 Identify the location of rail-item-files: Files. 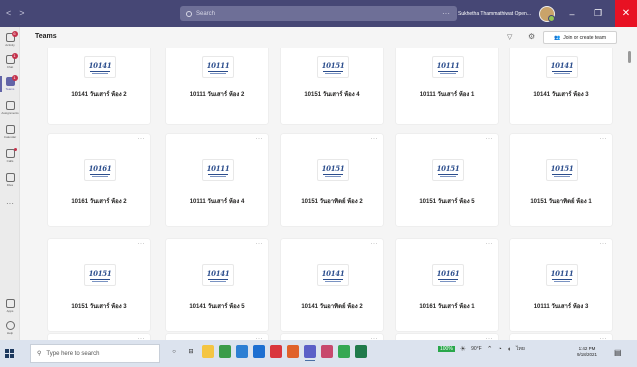
(10, 180).